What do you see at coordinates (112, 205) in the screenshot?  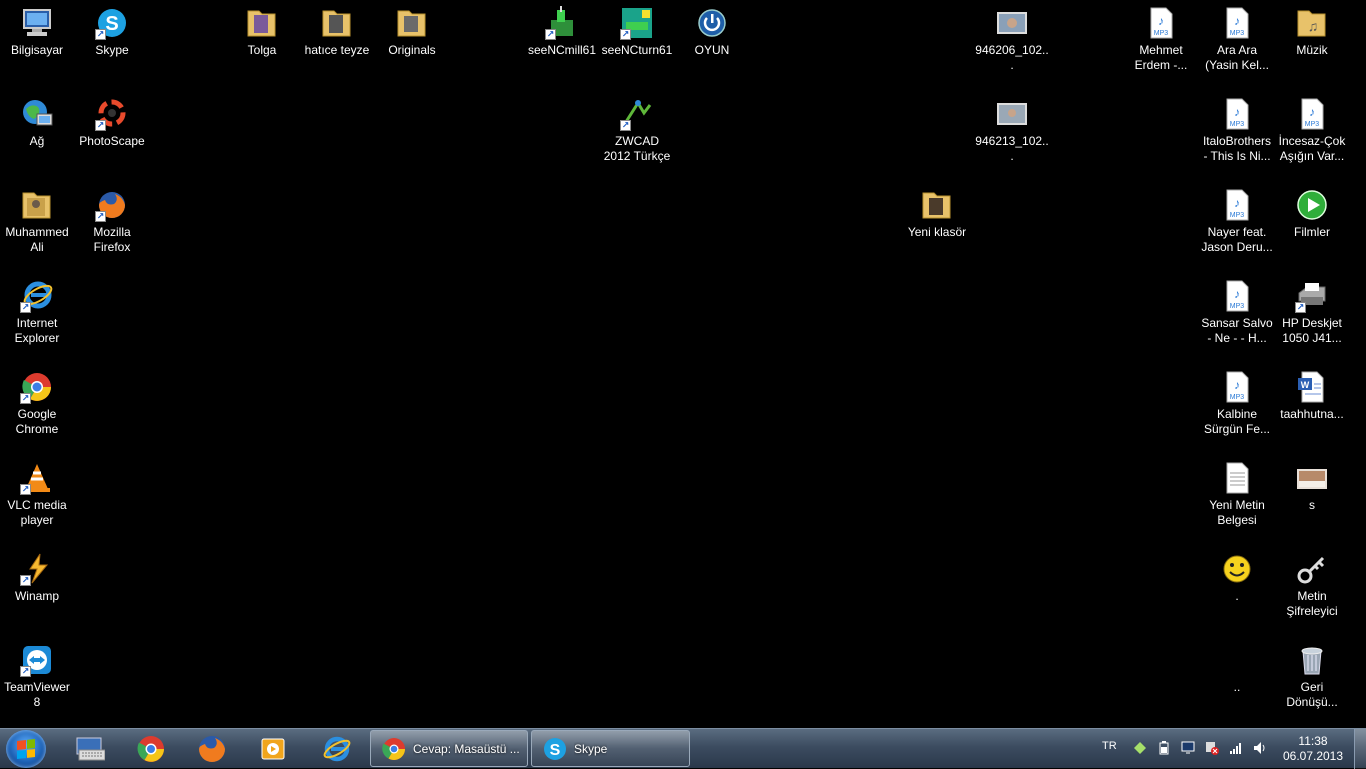 I see `firefox-icon: ↗` at bounding box center [112, 205].